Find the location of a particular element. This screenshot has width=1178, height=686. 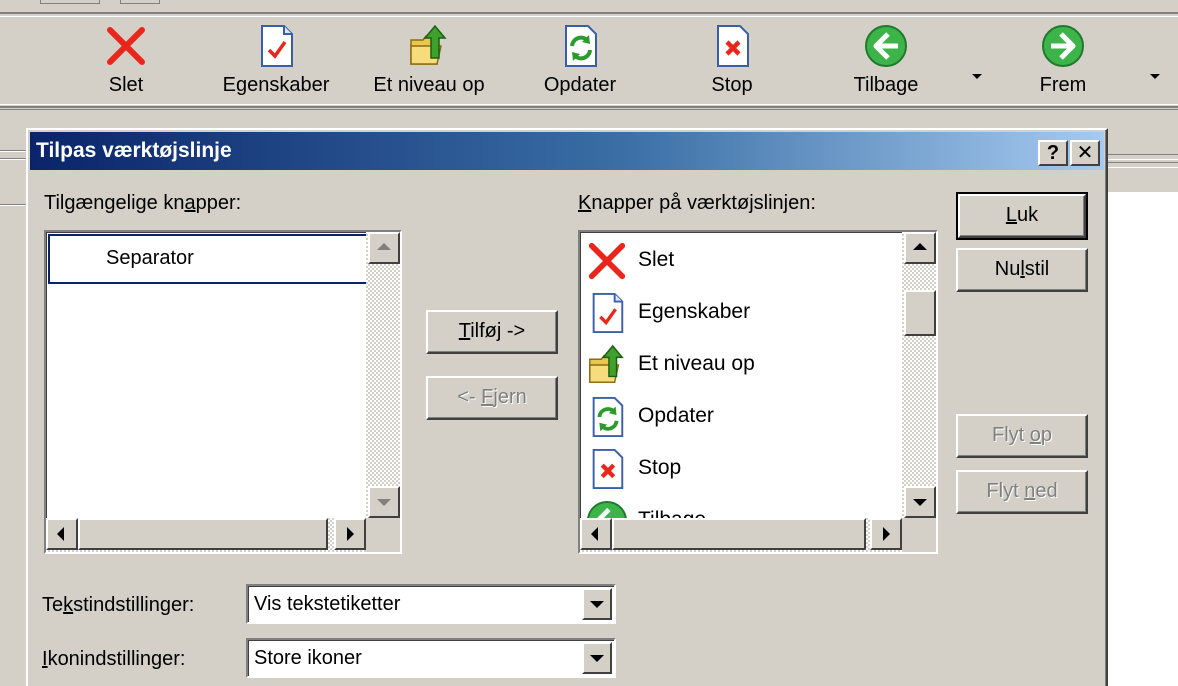

toolbar-button-label: Frem is located at coordinates (1063, 85).